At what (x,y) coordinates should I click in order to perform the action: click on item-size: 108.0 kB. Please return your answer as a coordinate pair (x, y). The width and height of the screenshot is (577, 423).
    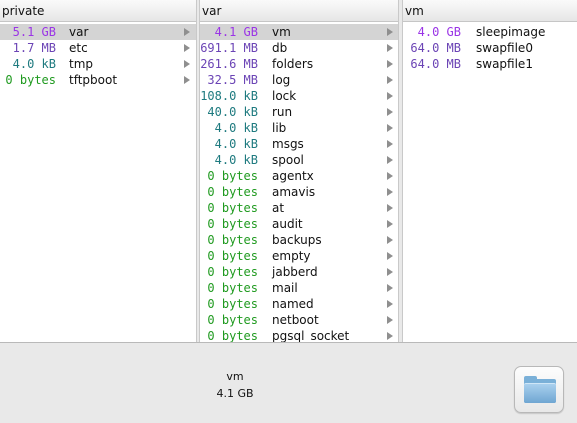
    Looking at the image, I should click on (229, 96).